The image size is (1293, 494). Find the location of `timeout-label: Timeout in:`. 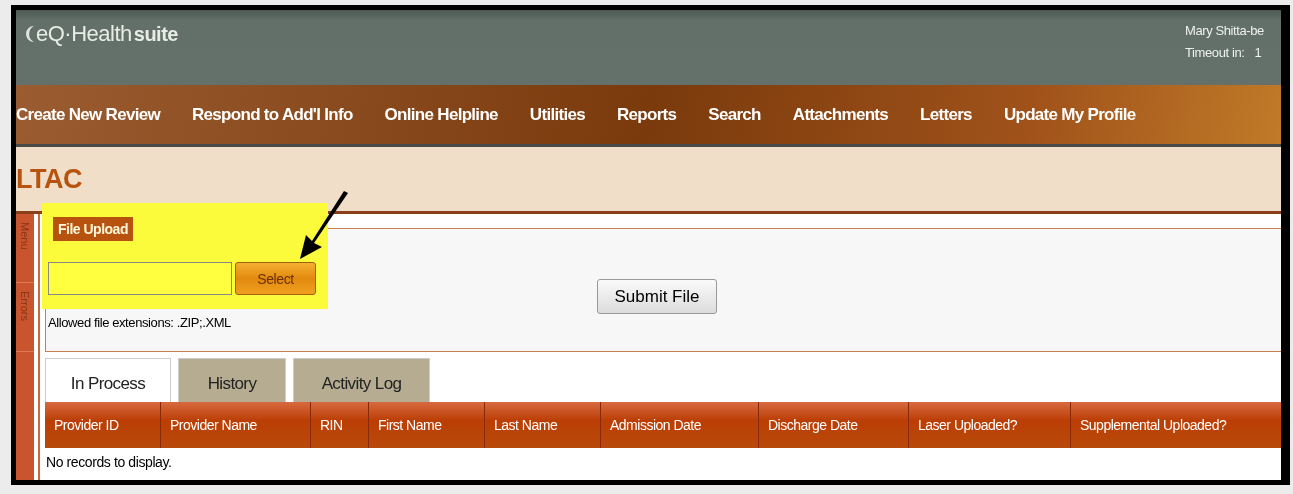

timeout-label: Timeout in: is located at coordinates (1215, 52).